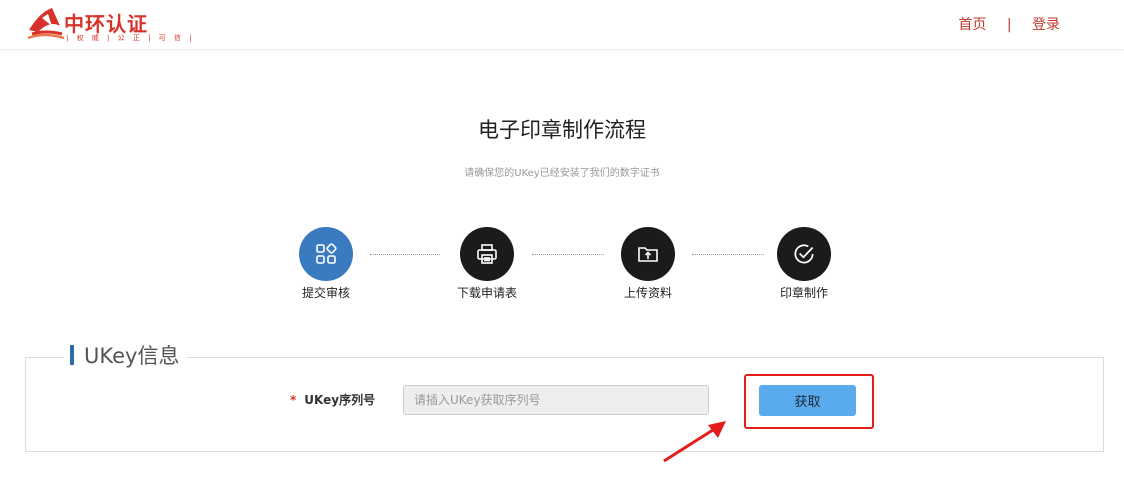  I want to click on fetch-serial-button: 获取, so click(807, 400).